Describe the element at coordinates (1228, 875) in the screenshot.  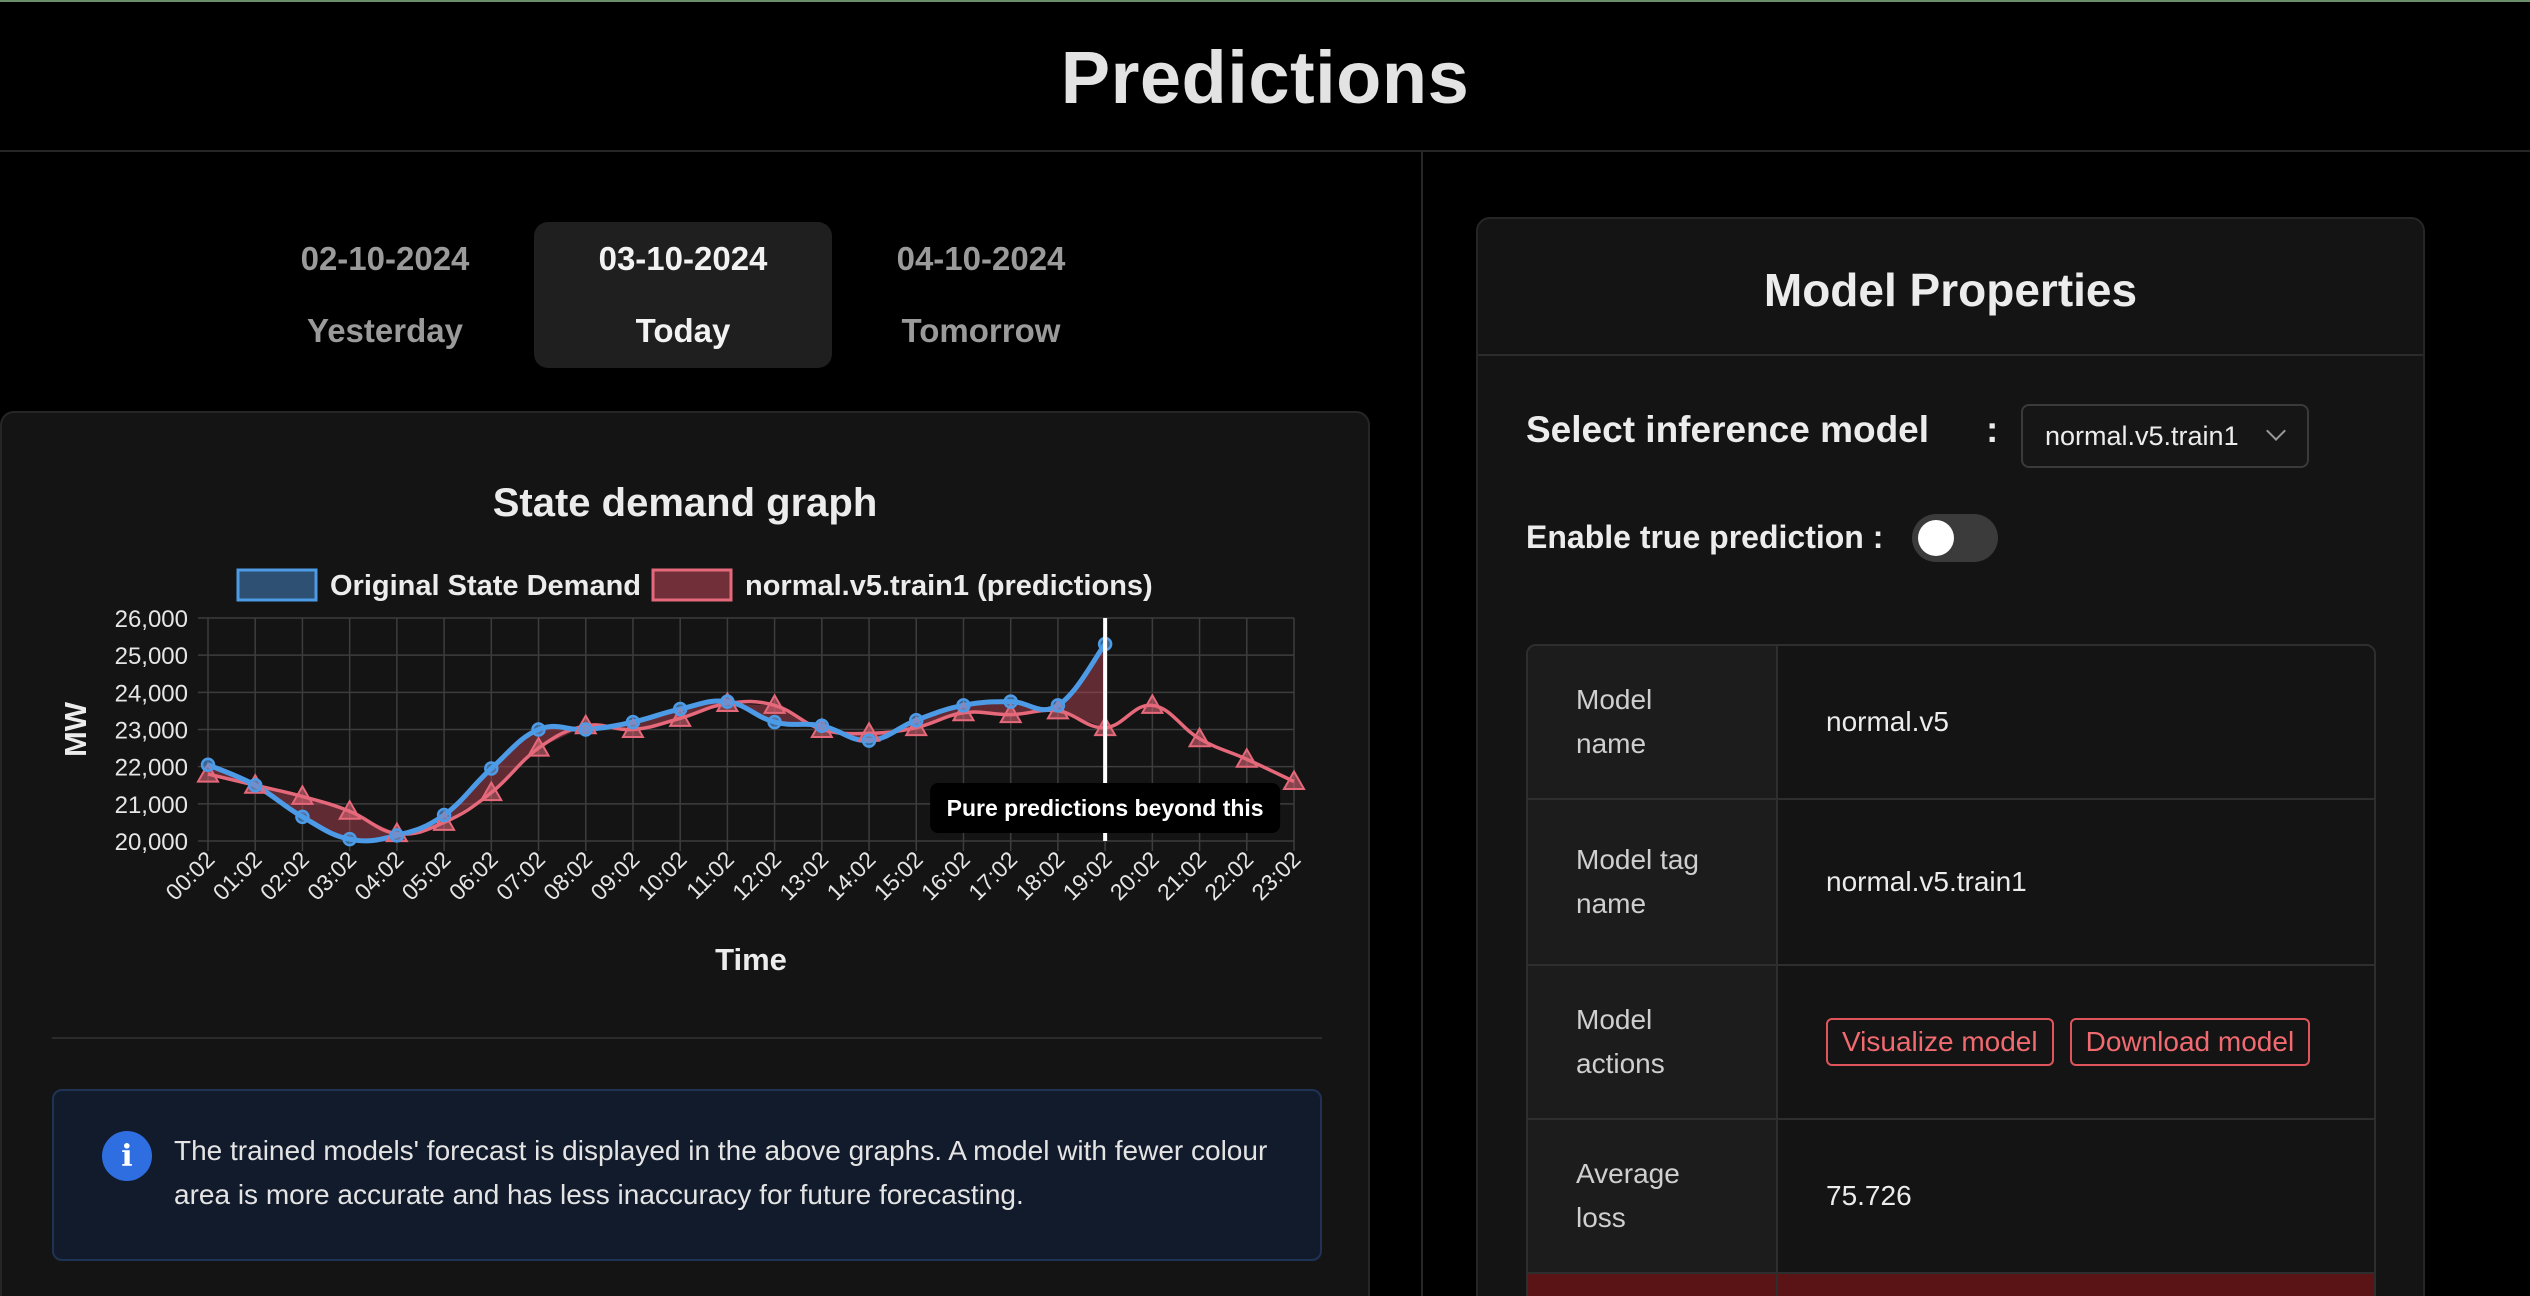
I see `x-tick-label: 22:02` at that location.